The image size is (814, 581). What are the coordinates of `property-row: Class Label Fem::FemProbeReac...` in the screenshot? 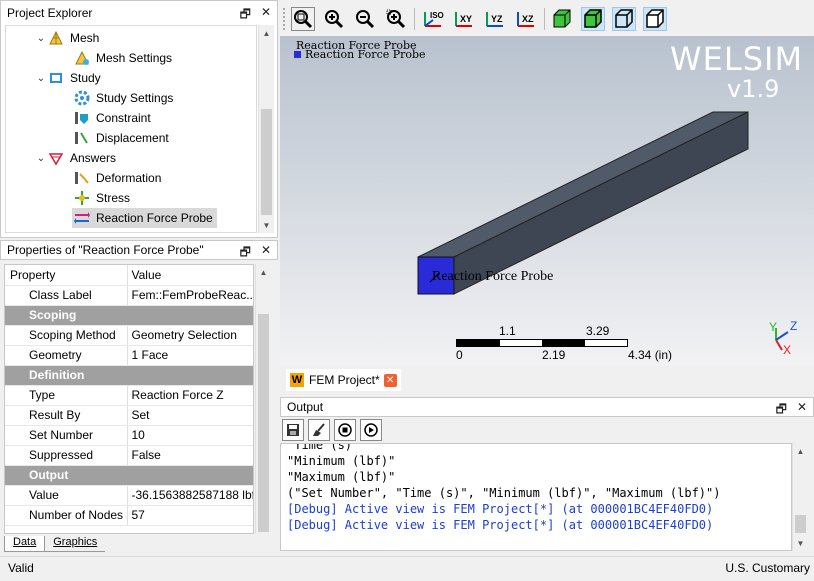 It's located at (129, 295).